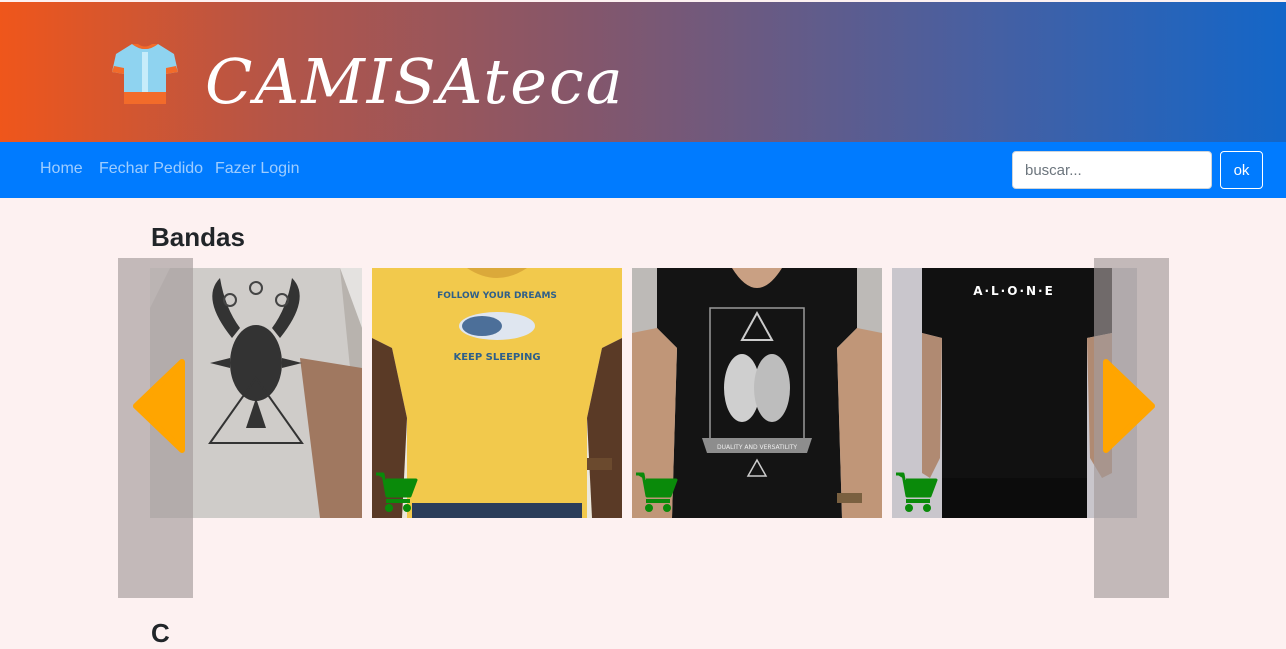 The width and height of the screenshot is (1286, 649). I want to click on print-text-bottom: KEEP SLEEPING, so click(496, 357).